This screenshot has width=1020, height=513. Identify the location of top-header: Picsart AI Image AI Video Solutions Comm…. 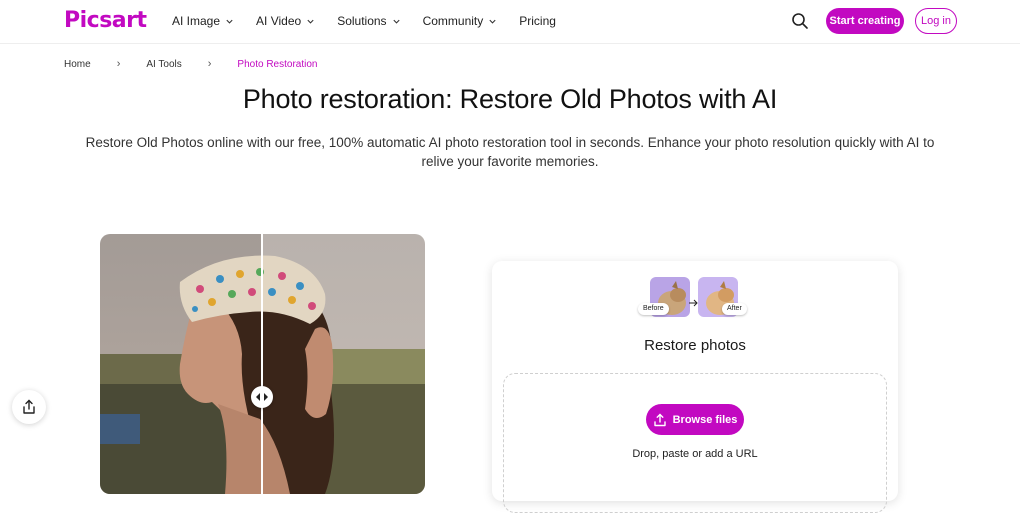
(510, 22).